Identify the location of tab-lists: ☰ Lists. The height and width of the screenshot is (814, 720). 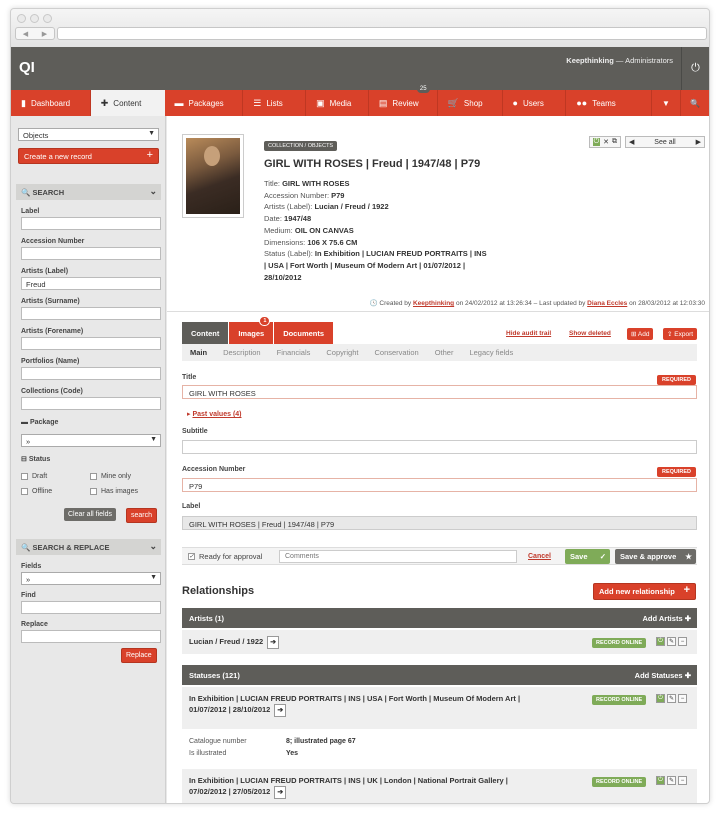
(275, 103).